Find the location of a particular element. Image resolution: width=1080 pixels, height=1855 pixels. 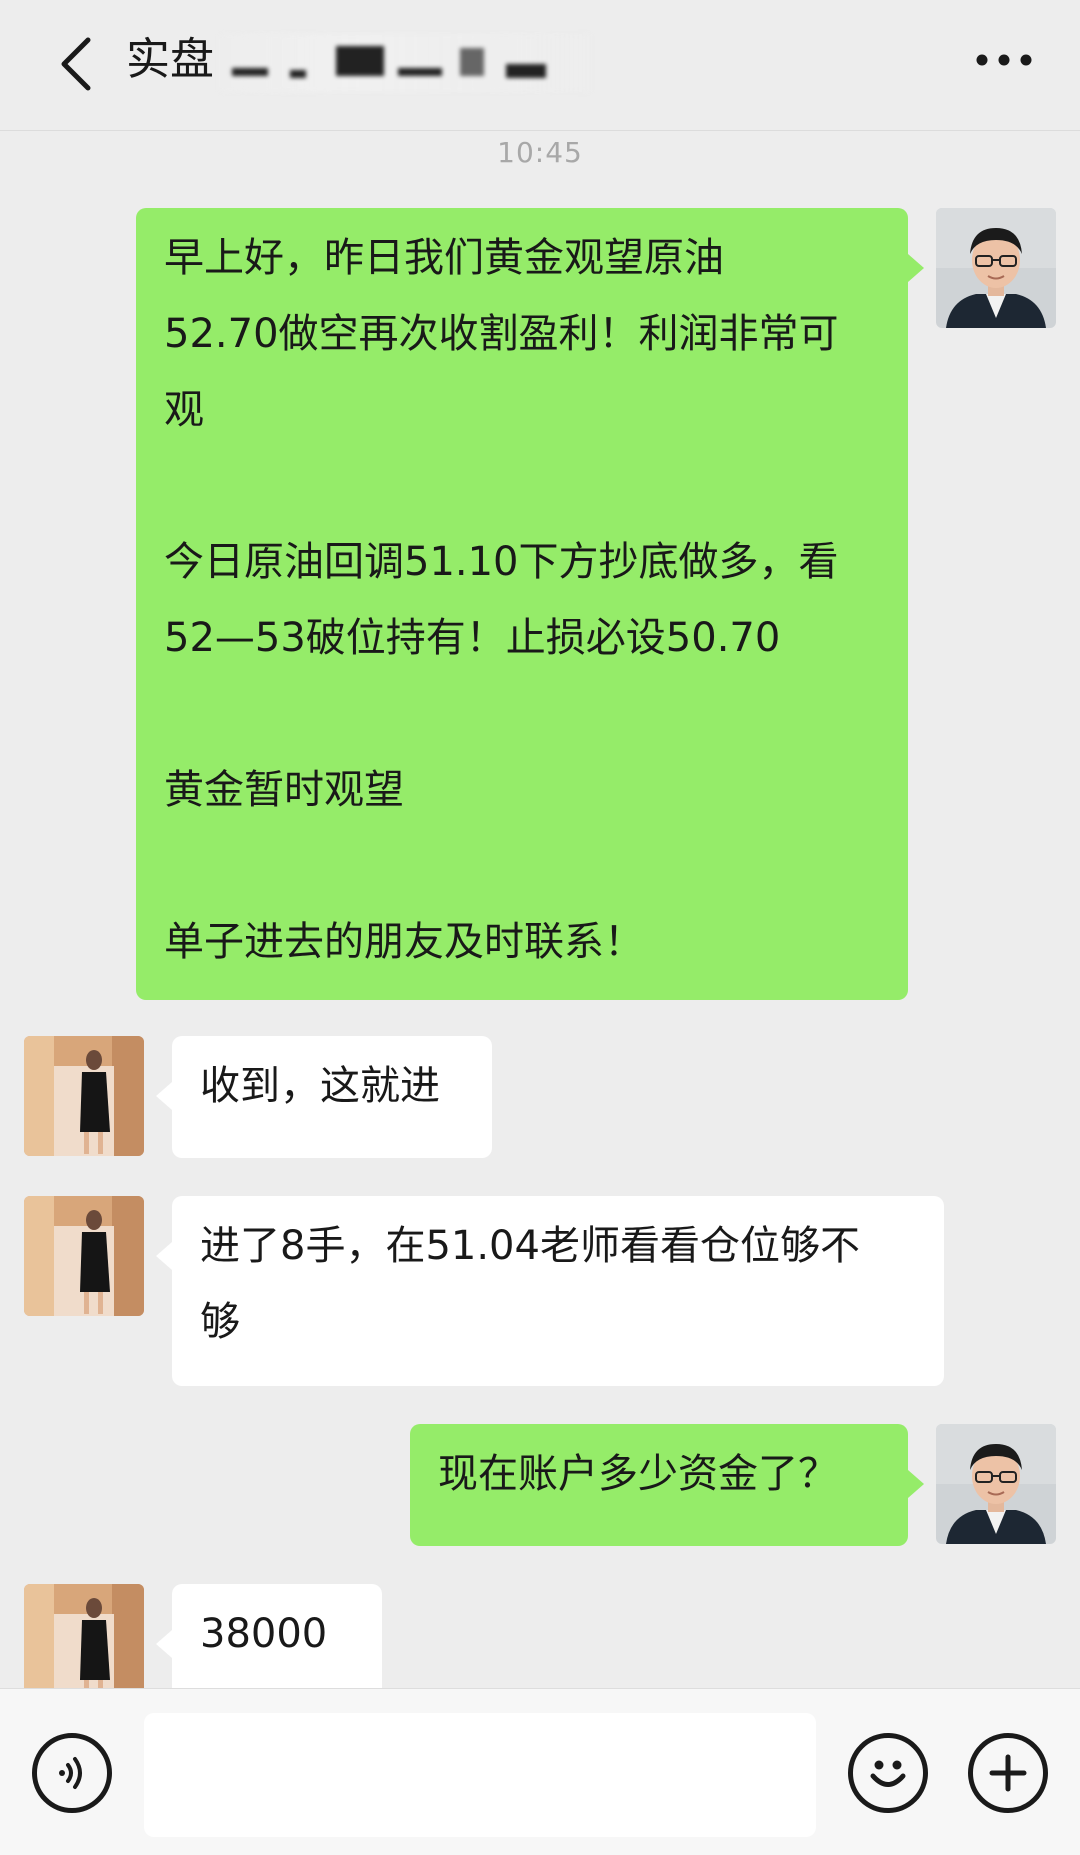

message-timestamp: 10:45 is located at coordinates (540, 152).